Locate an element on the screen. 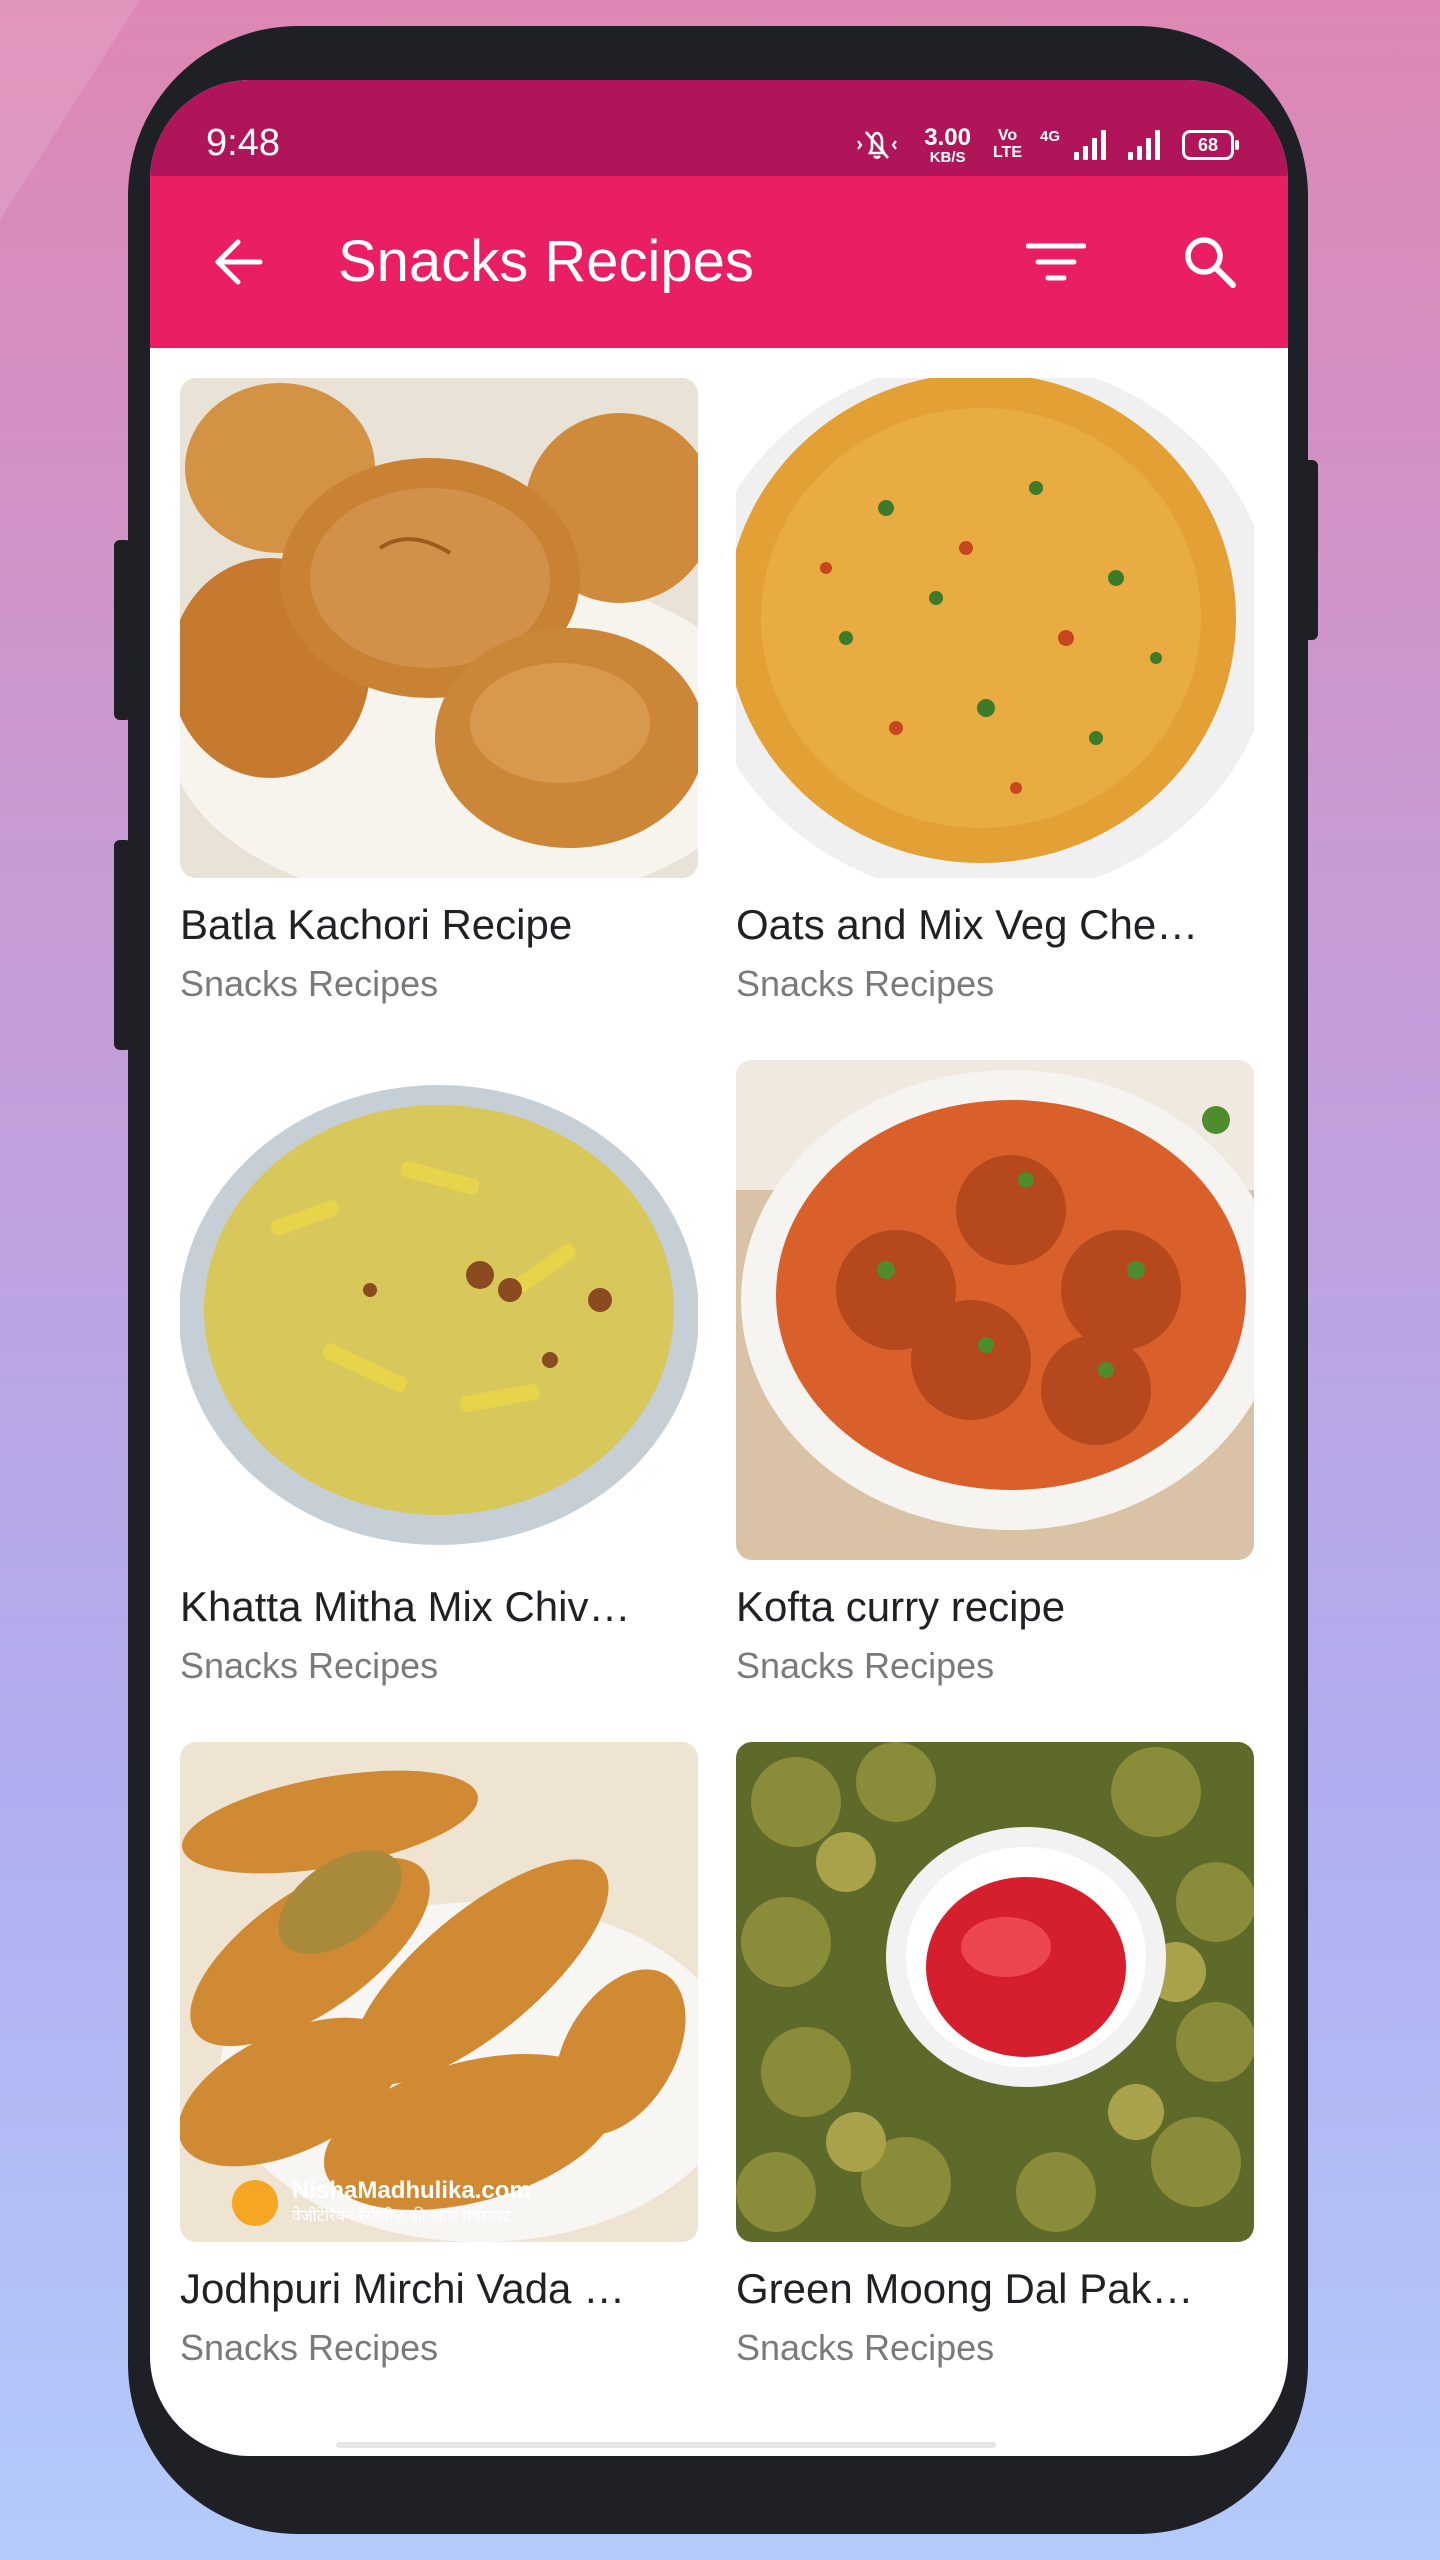 Image resolution: width=1440 pixels, height=2560 pixels. back-button is located at coordinates (238, 262).